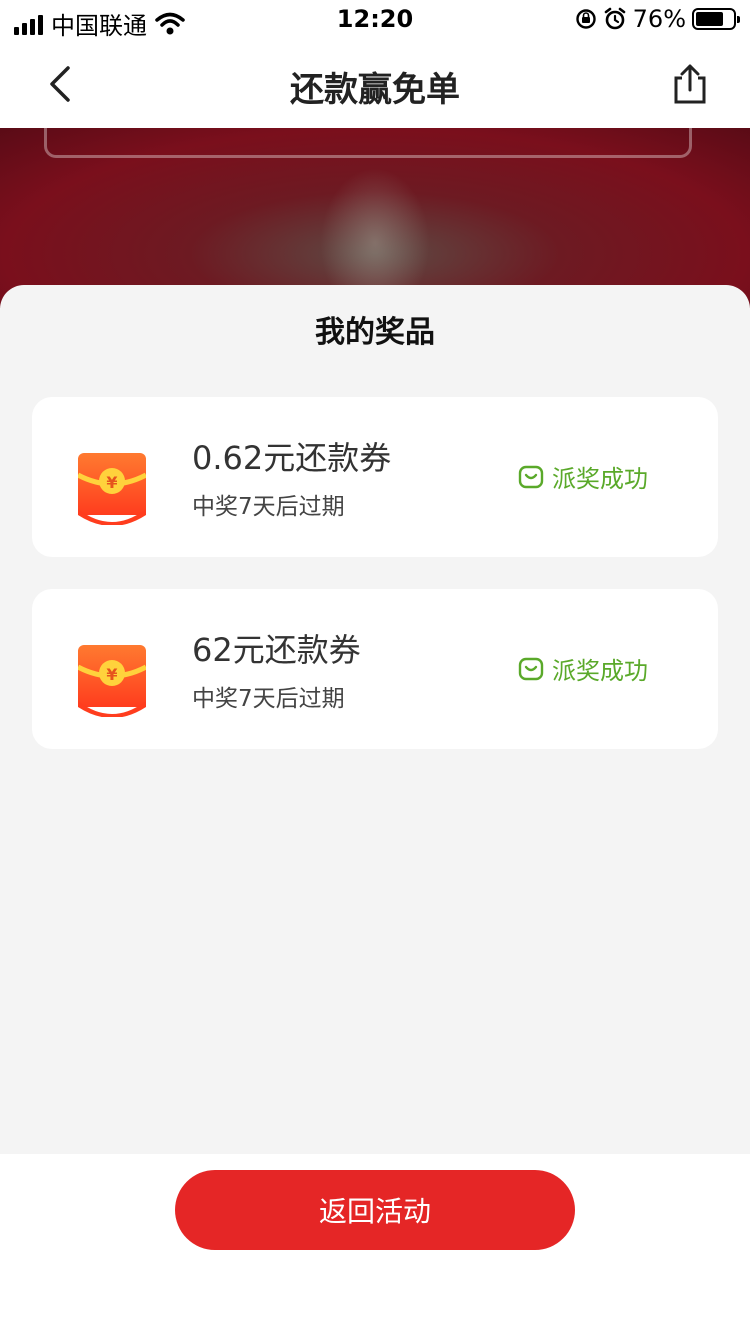  What do you see at coordinates (614, 18) in the screenshot?
I see `alarm-icon` at bounding box center [614, 18].